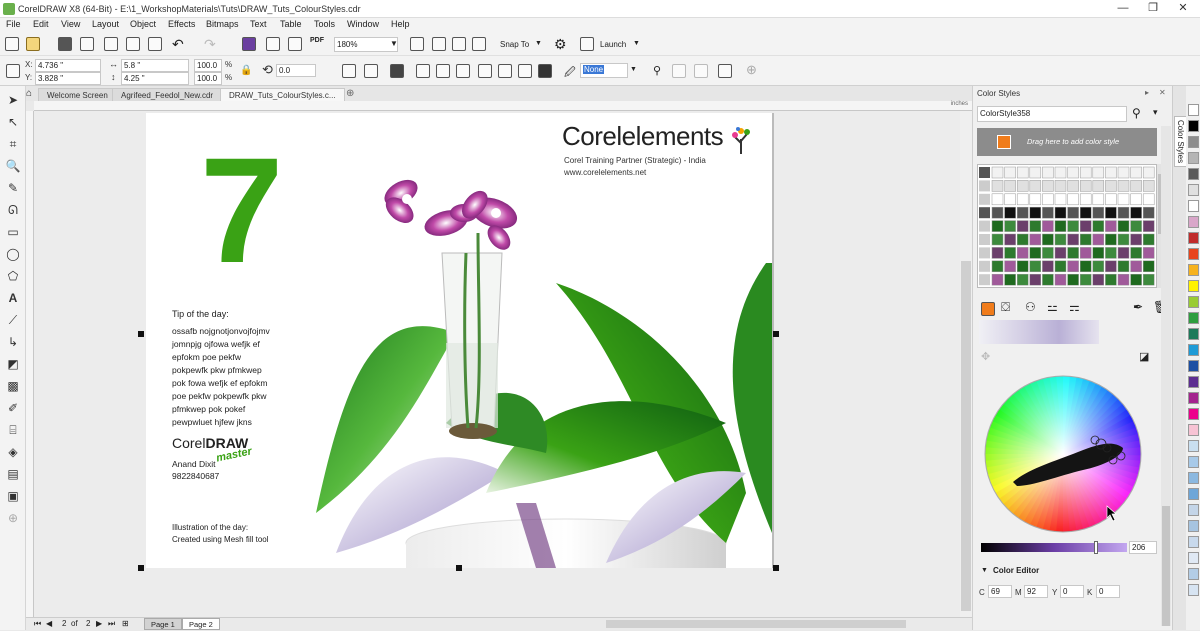  What do you see at coordinates (439, 44) in the screenshot?
I see `show-rulers-icon` at bounding box center [439, 44].